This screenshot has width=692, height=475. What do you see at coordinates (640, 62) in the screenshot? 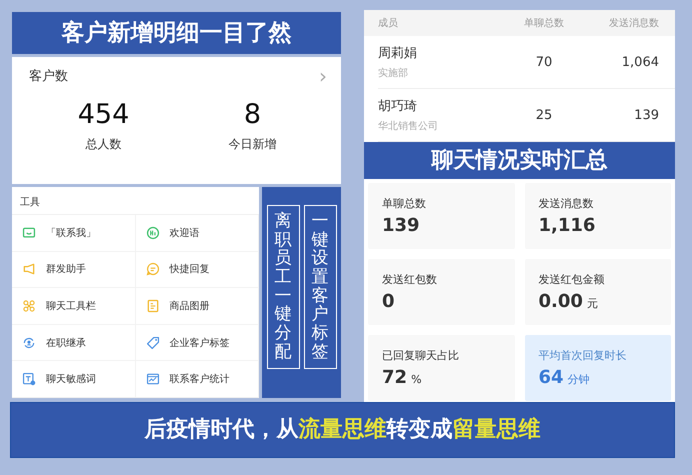
I see `table-cell-text: 1,064` at bounding box center [640, 62].